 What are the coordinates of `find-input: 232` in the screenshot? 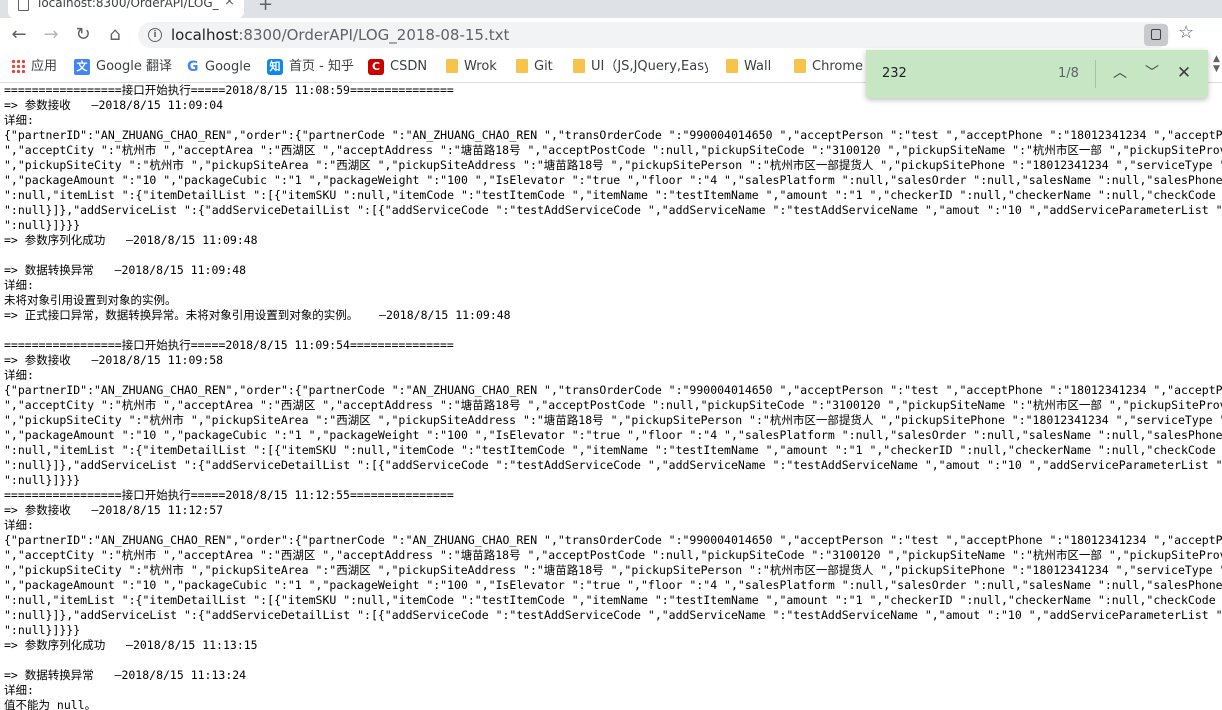 It's located at (894, 73).